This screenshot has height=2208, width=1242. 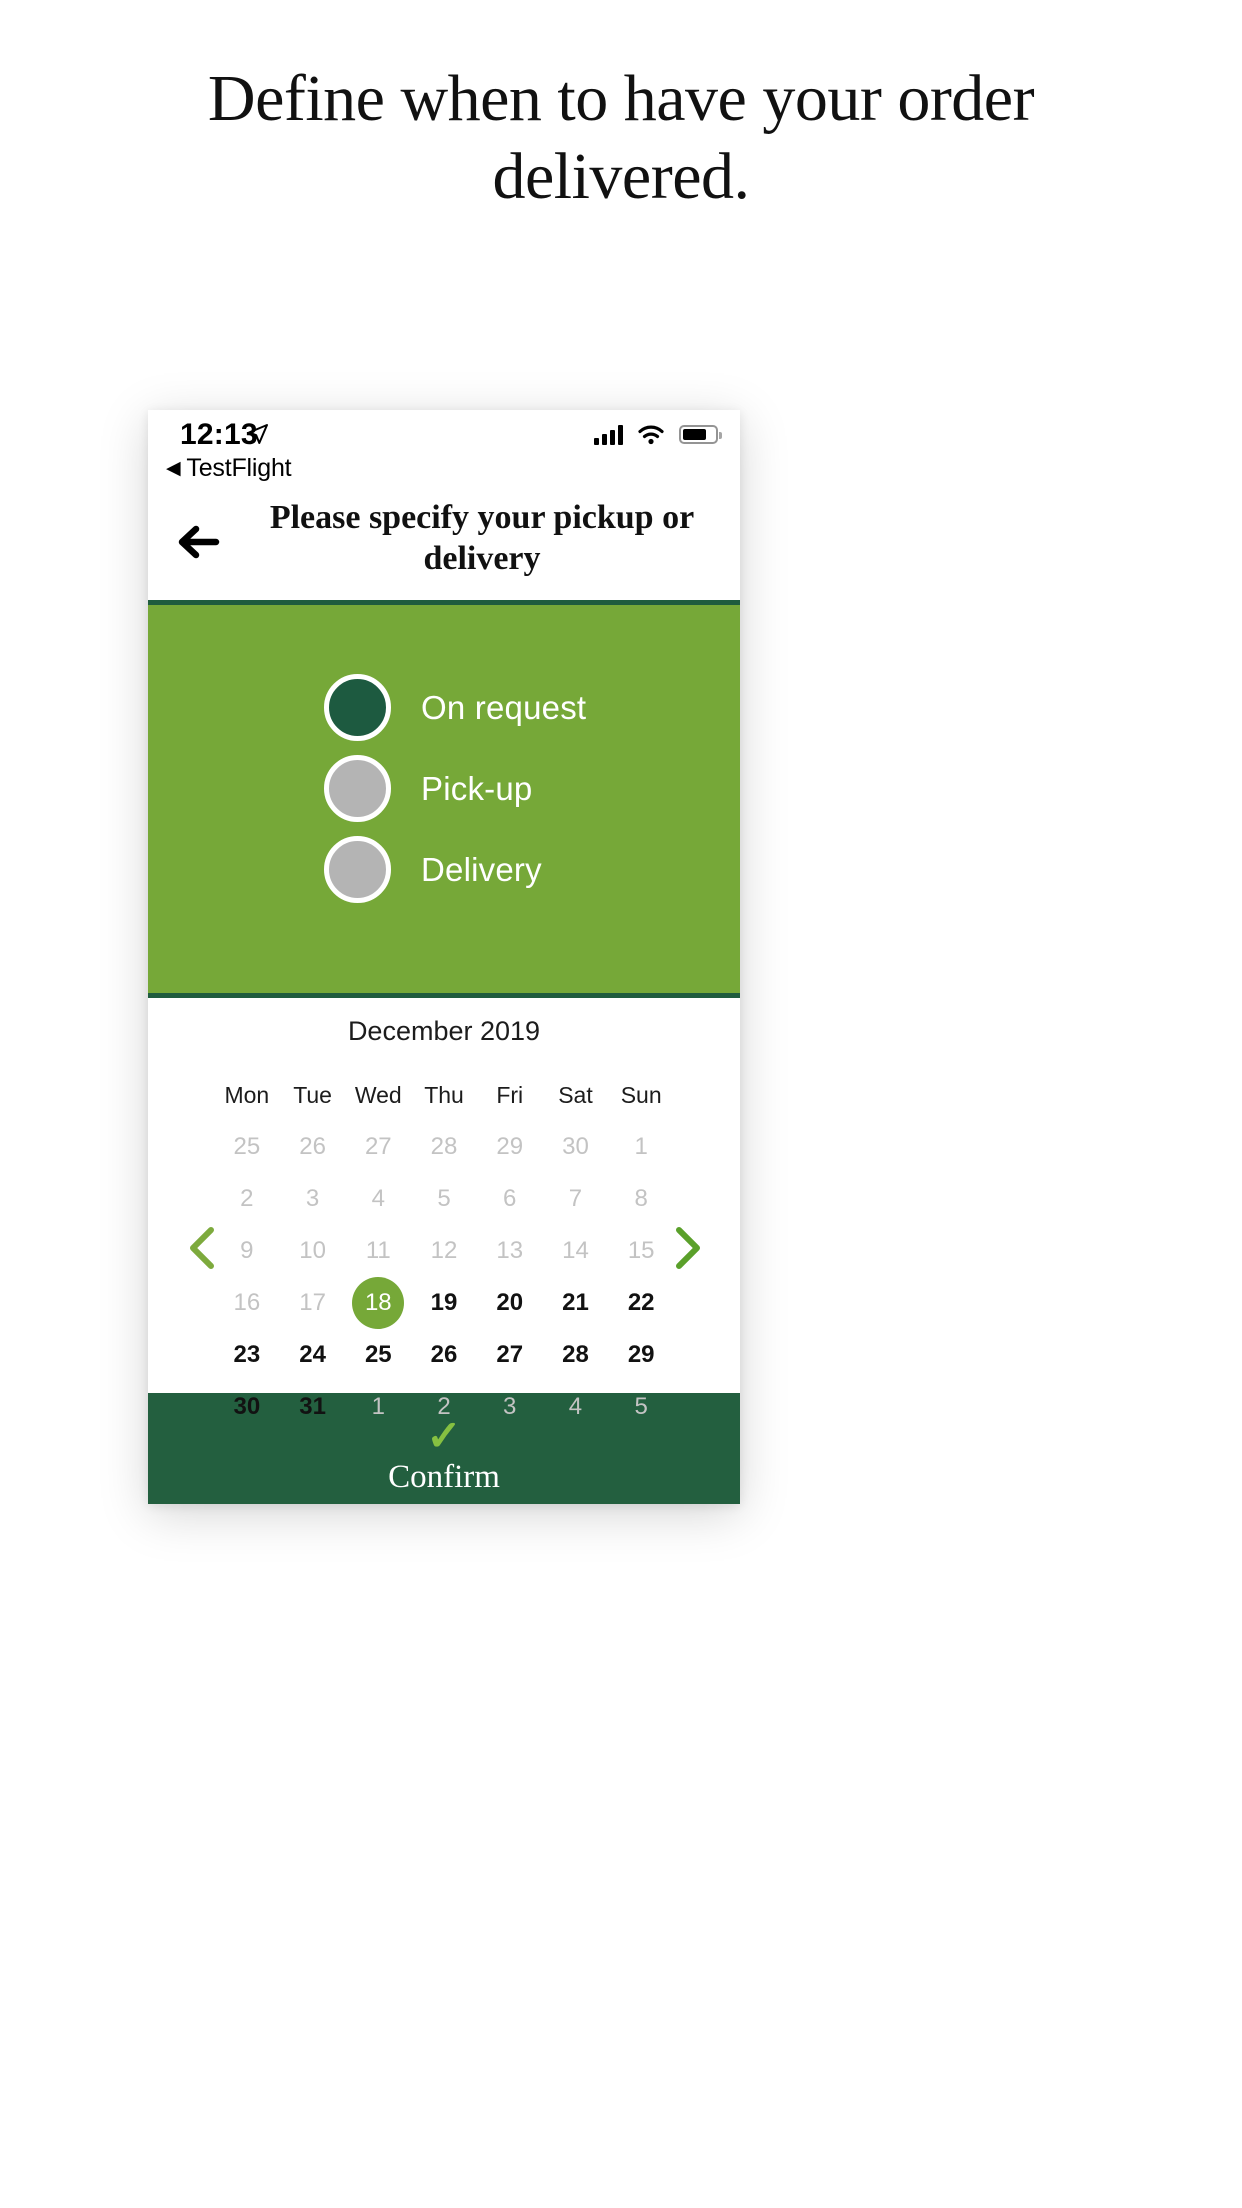 What do you see at coordinates (641, 1251) in the screenshot?
I see `calendar-day-15: 15` at bounding box center [641, 1251].